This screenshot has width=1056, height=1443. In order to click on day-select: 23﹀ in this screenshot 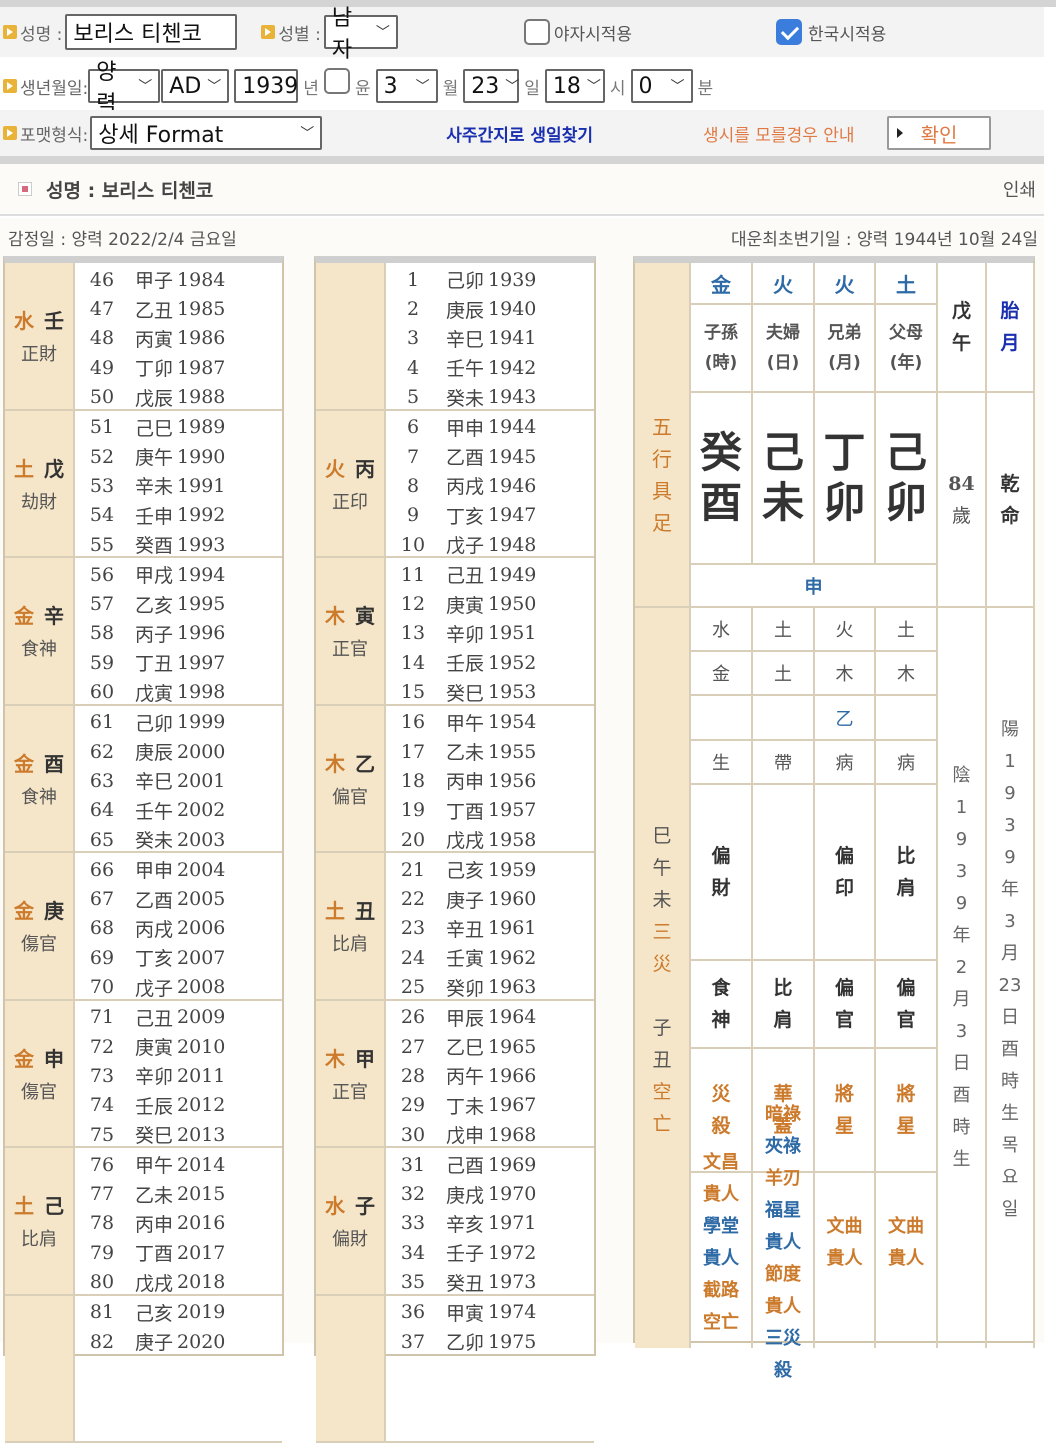, I will do `click(491, 86)`.